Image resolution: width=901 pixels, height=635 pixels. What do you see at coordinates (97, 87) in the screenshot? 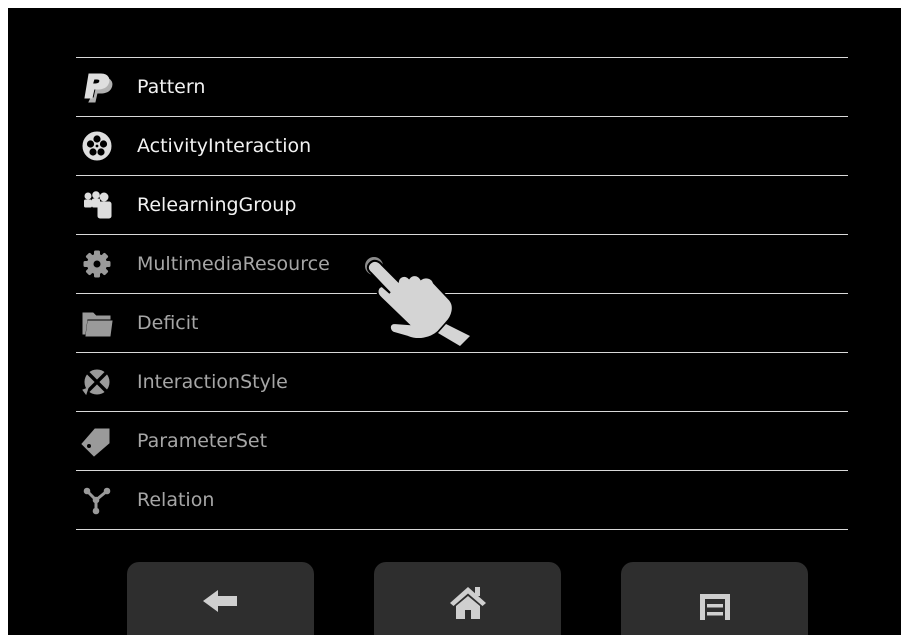
I see `paypal-p-icon` at bounding box center [97, 87].